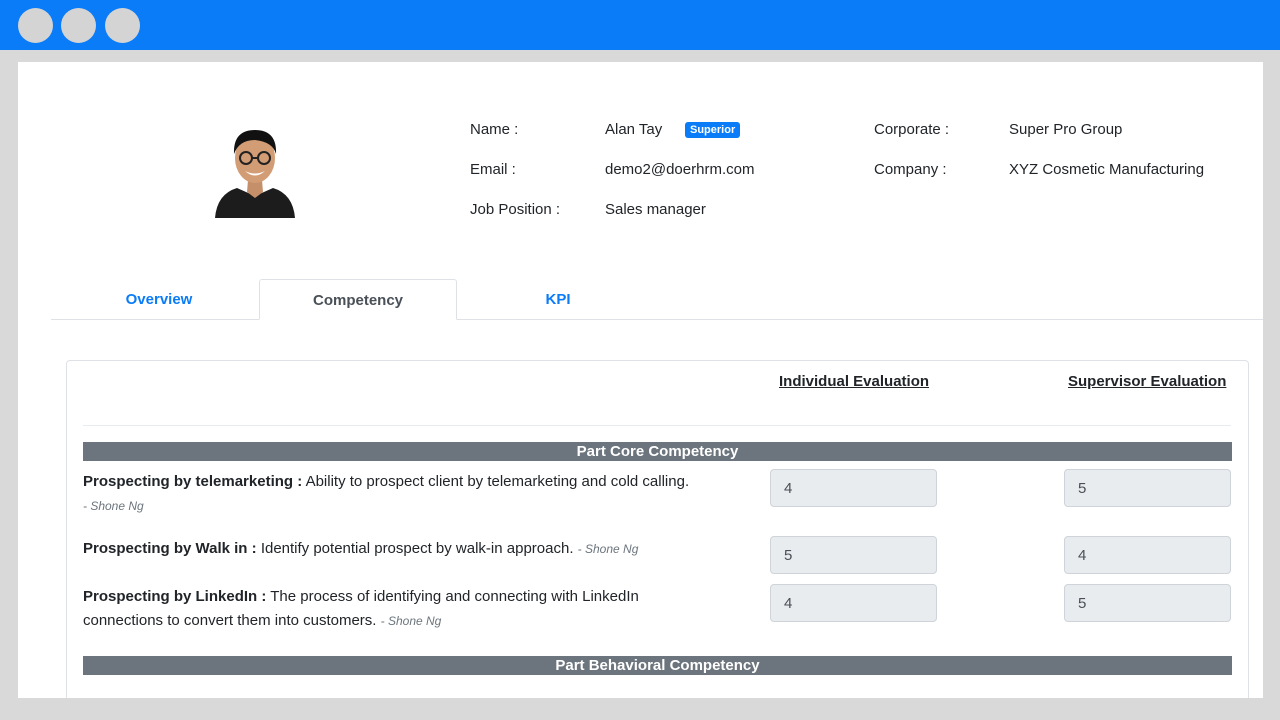 The width and height of the screenshot is (1280, 720). I want to click on name-label: Name :, so click(494, 129).